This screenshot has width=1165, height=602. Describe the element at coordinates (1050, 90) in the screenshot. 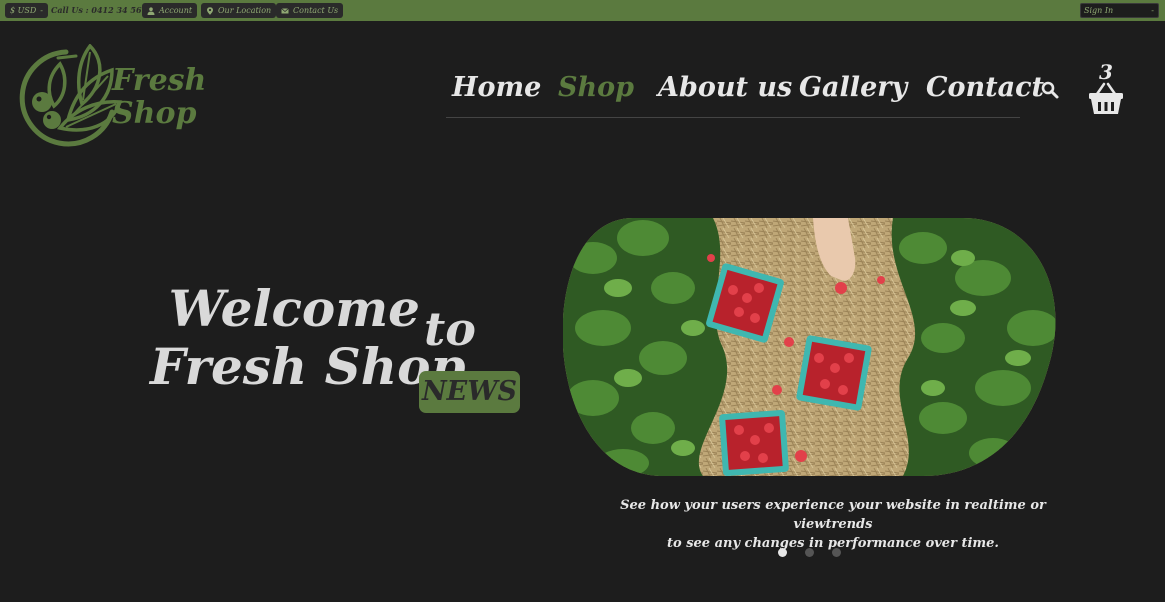

I see `search-icon` at that location.